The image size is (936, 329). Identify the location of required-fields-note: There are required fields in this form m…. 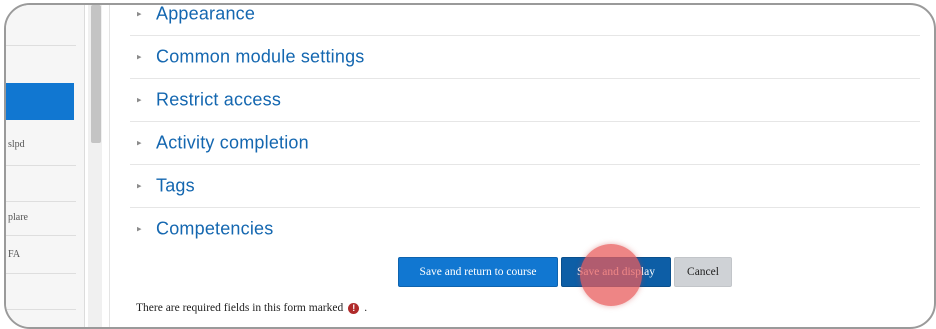
(251, 308).